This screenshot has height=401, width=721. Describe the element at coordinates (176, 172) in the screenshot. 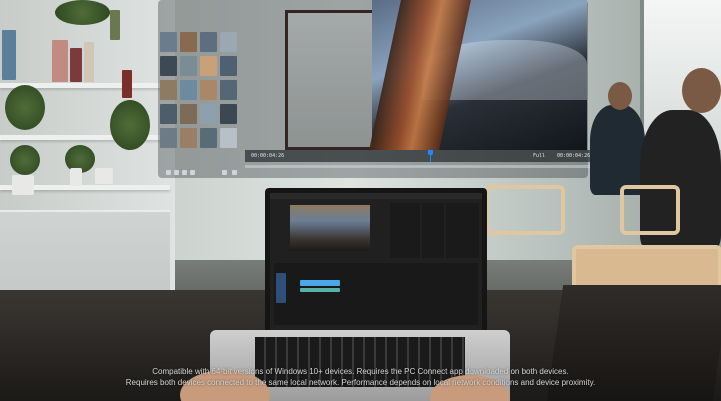

I see `razor-tool-icon` at that location.